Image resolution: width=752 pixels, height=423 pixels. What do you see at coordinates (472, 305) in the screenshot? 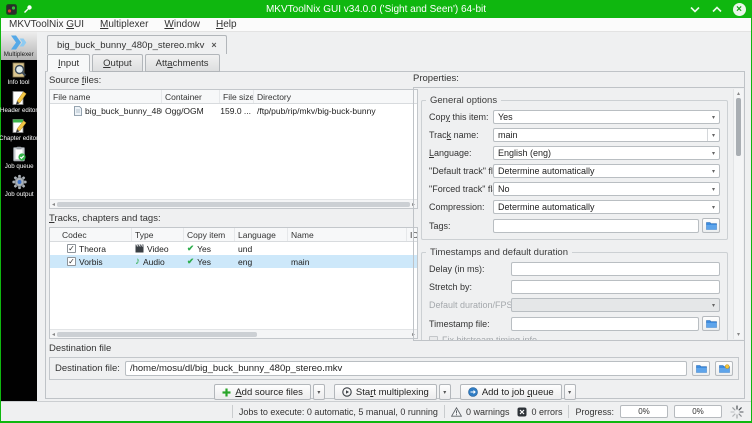
I see `default-duration-label: Default duration/FPS:` at bounding box center [472, 305].